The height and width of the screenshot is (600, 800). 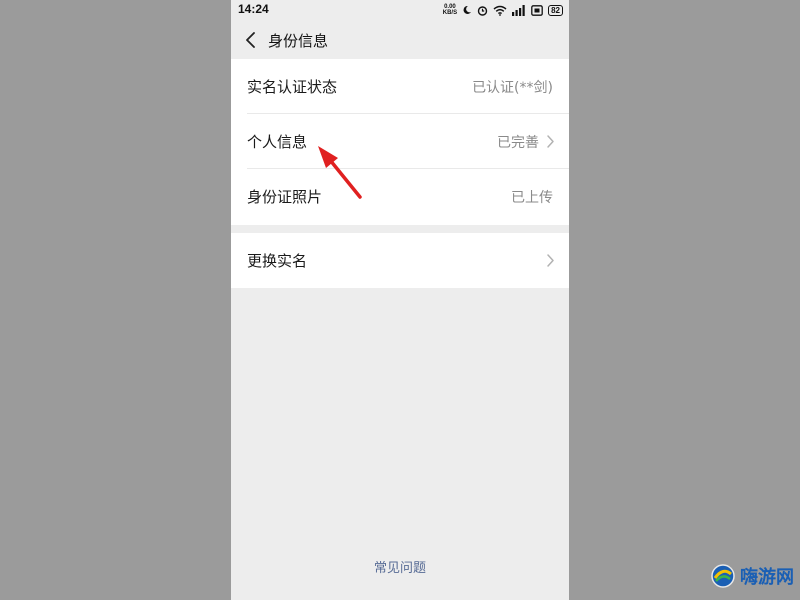 What do you see at coordinates (400, 566) in the screenshot?
I see `faq-link: 常见问题` at bounding box center [400, 566].